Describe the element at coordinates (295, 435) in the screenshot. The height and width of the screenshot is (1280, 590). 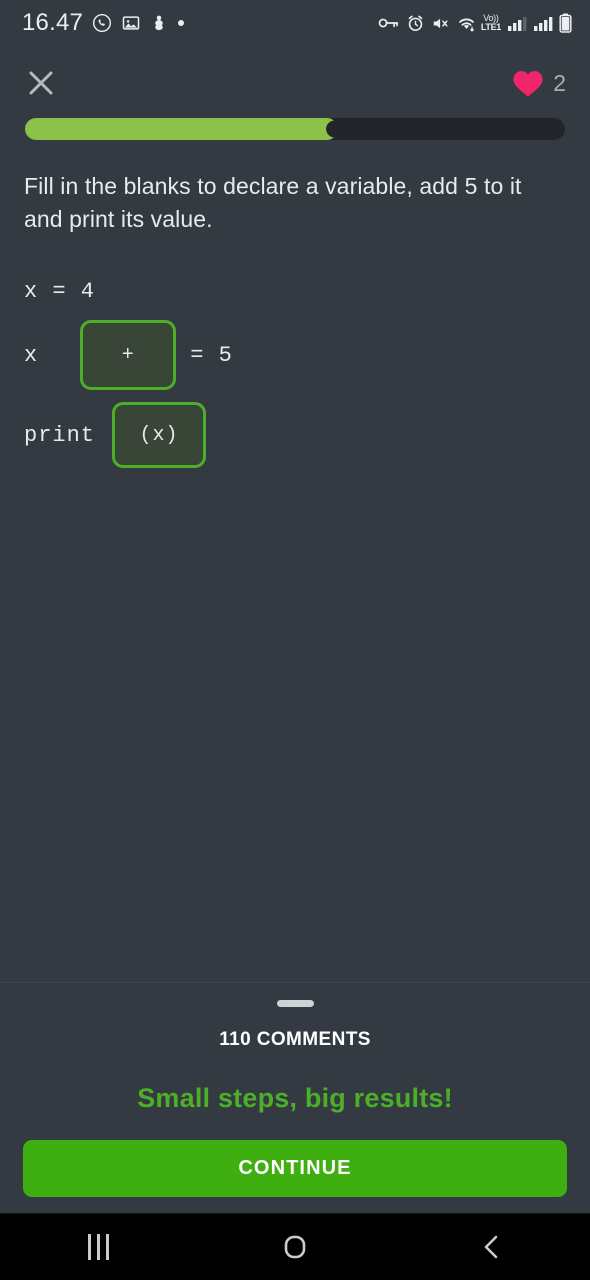
I see `code-line-3: print (x)` at that location.